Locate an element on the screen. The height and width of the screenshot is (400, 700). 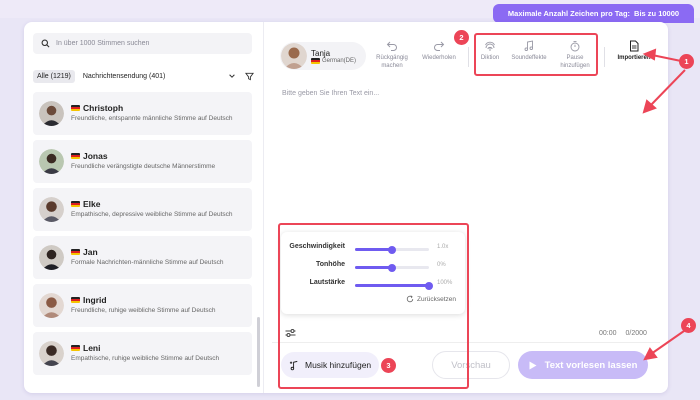
time-and-count: 00:00 0/2000 is located at coordinates (623, 333).